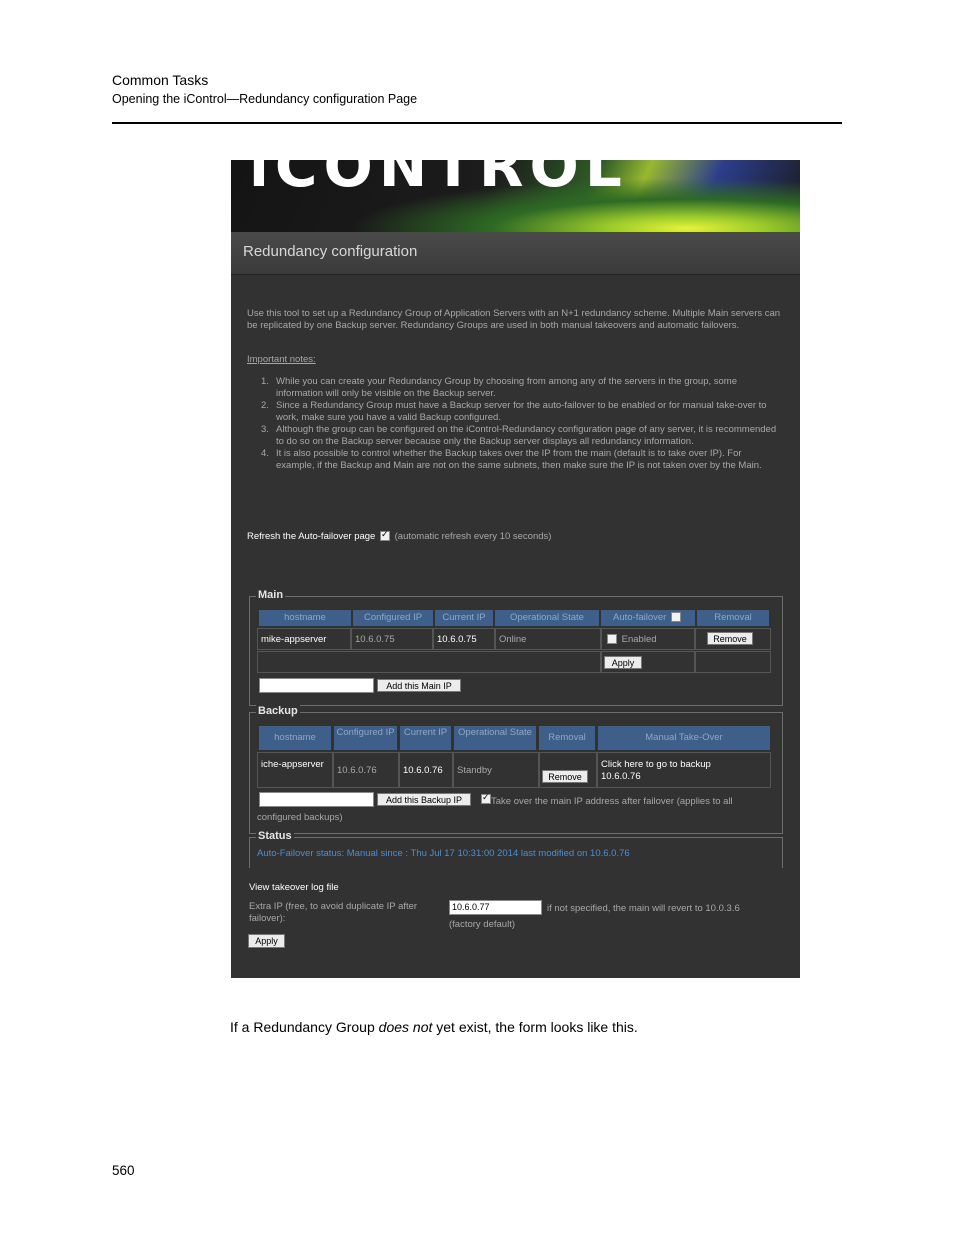  What do you see at coordinates (392, 639) in the screenshot?
I see `main-configured-ip-cell: 10.6.0.75` at bounding box center [392, 639].